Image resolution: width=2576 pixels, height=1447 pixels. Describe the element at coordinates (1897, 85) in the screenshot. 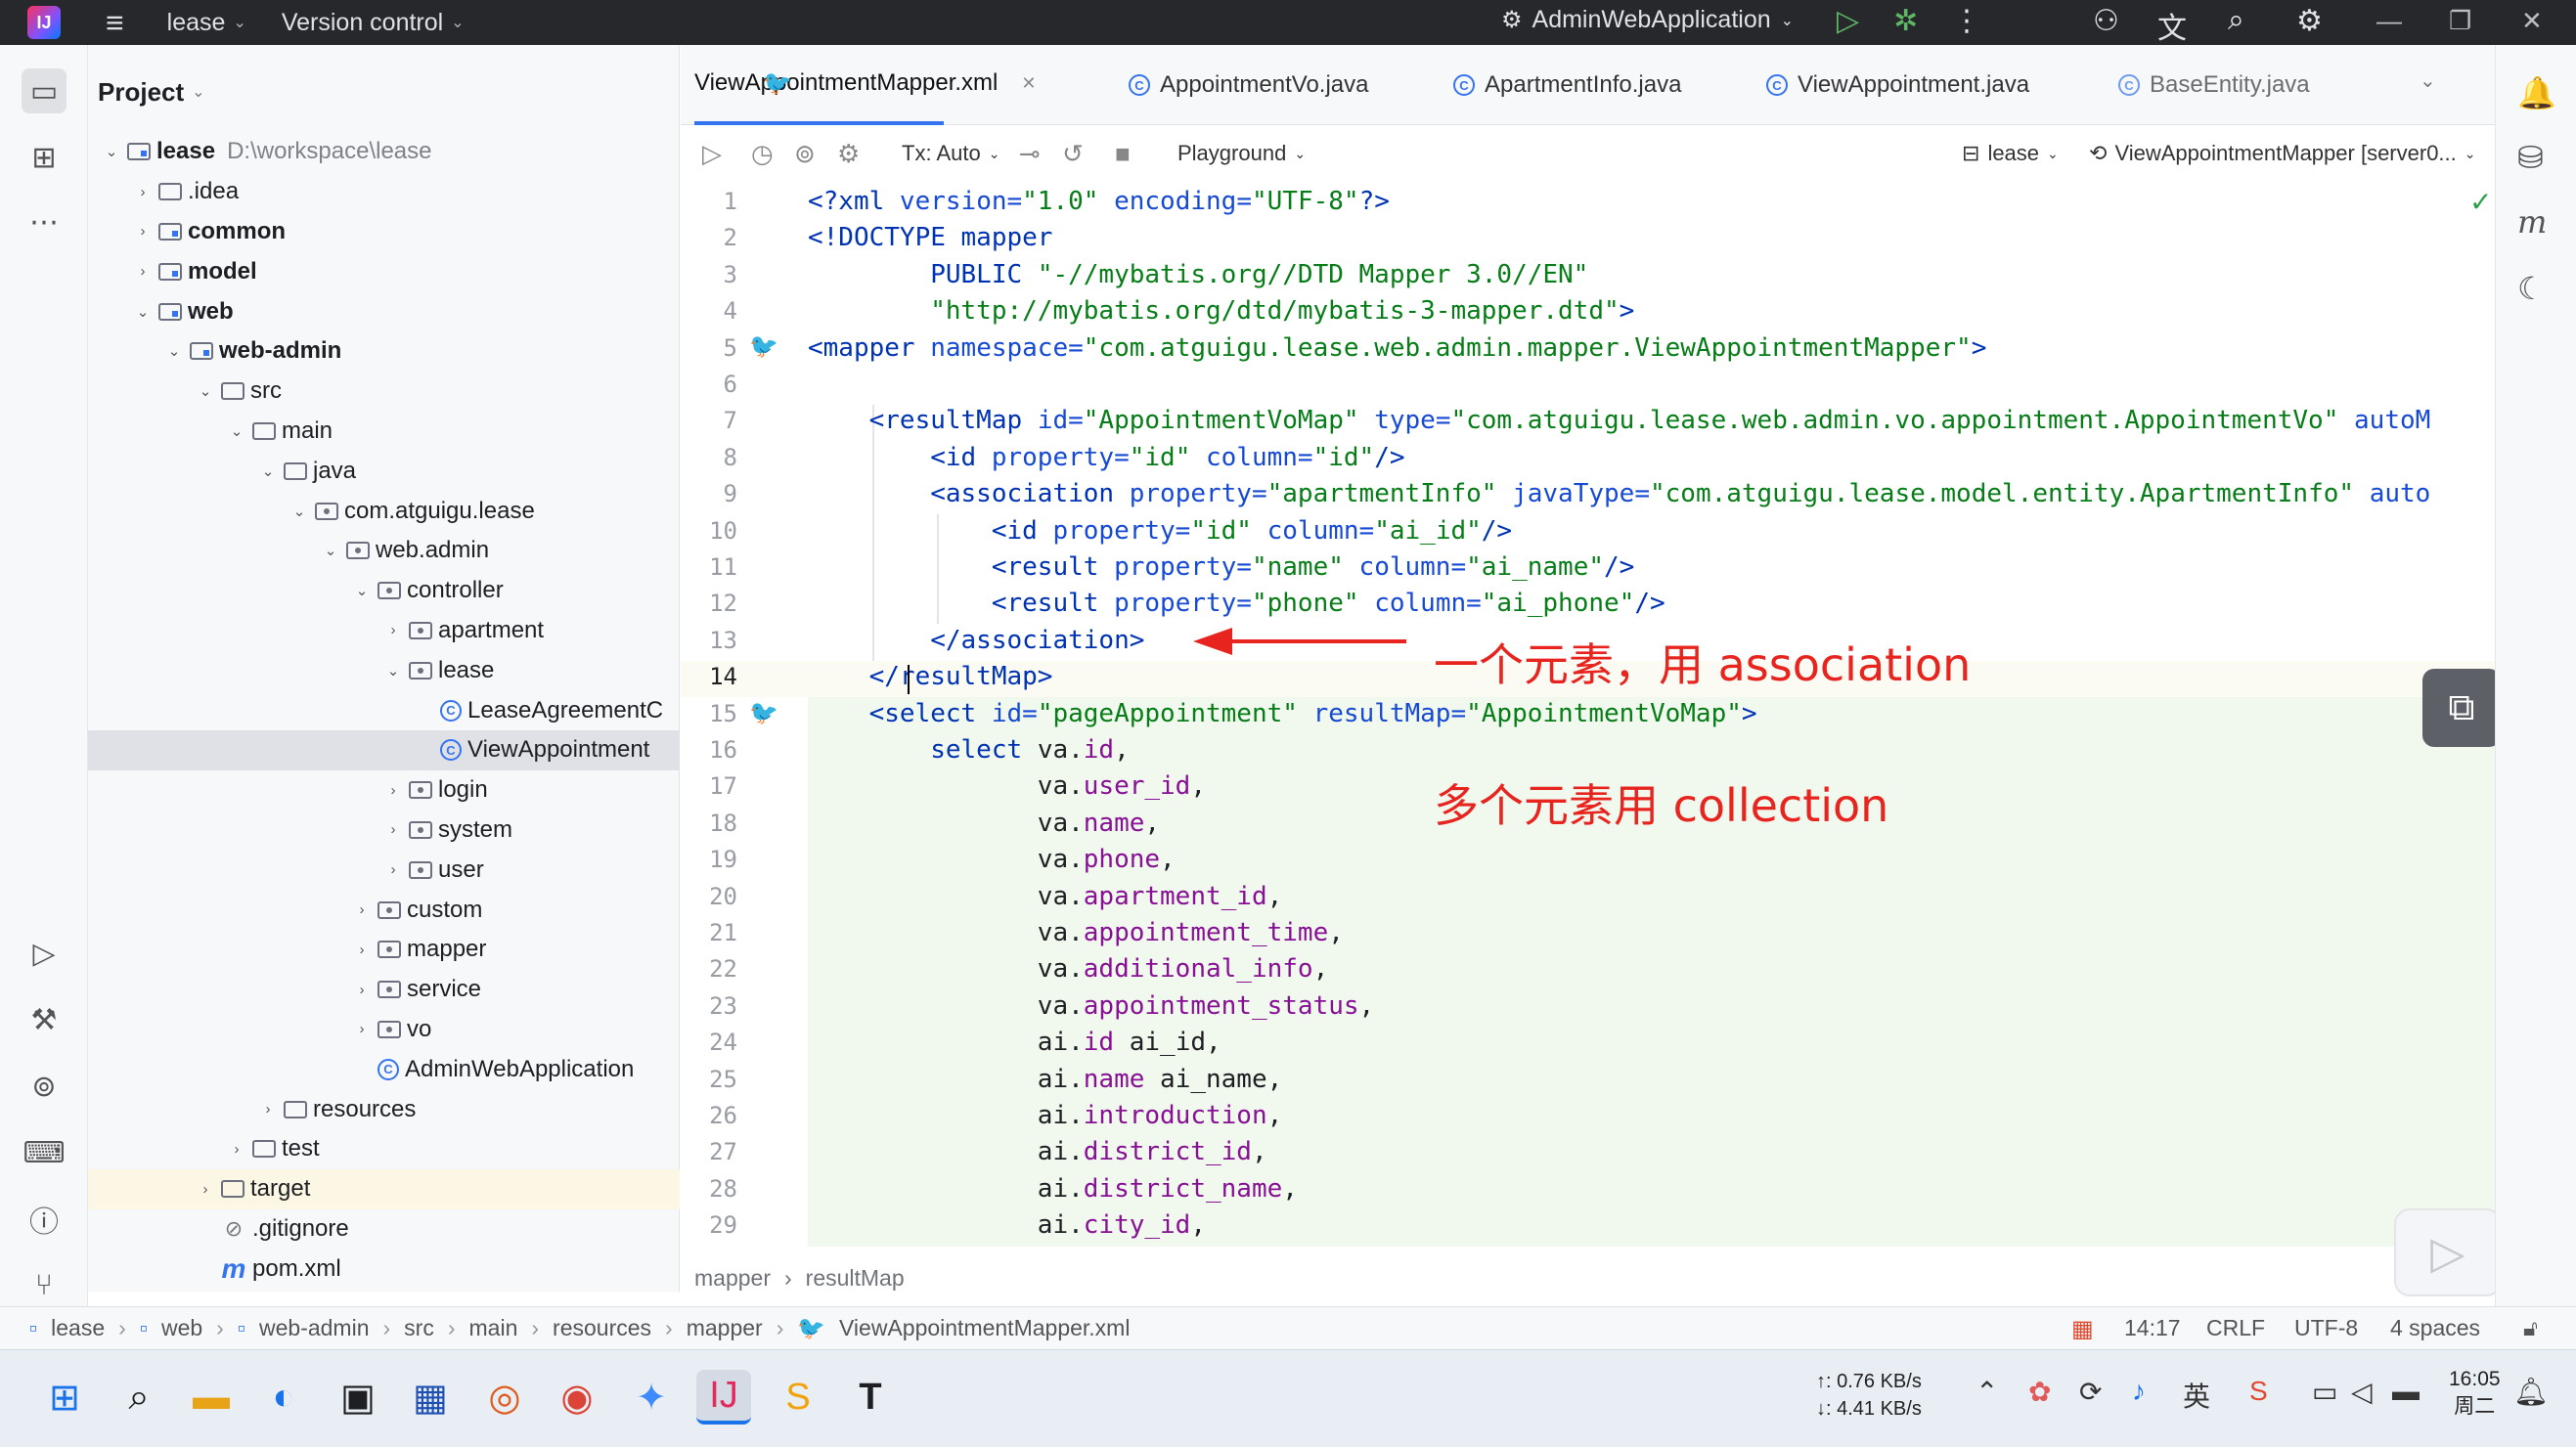

I see `tab-viewappointment-java: C ViewAppointment.java` at that location.